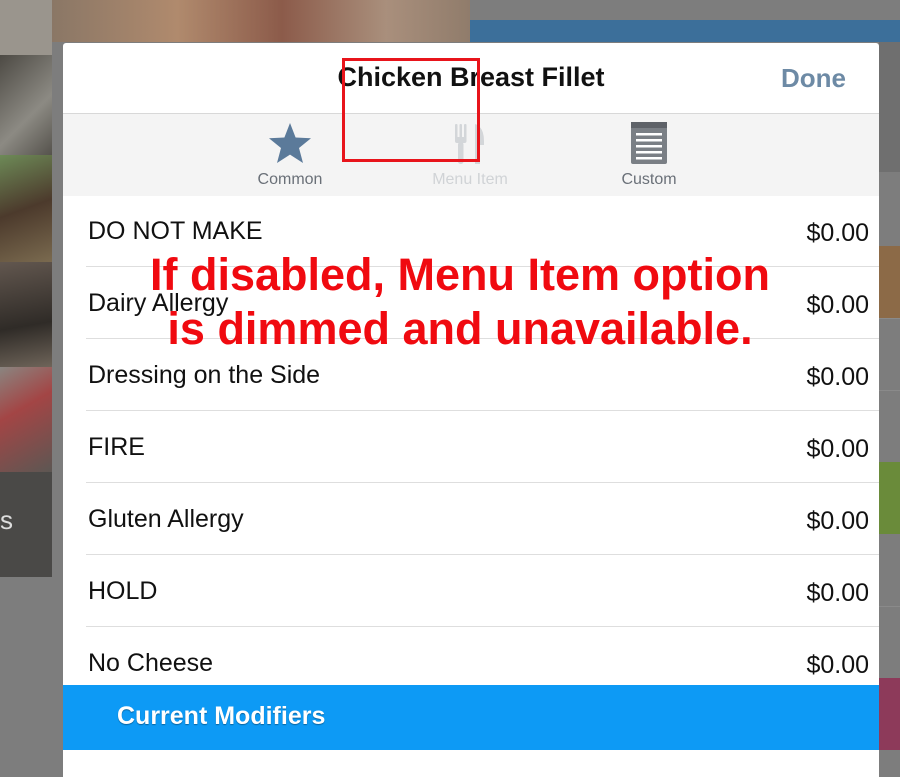 Image resolution: width=900 pixels, height=777 pixels. Describe the element at coordinates (459, 274) in the screenshot. I see `annotation-line-1: If disabled, Menu Item option` at that location.